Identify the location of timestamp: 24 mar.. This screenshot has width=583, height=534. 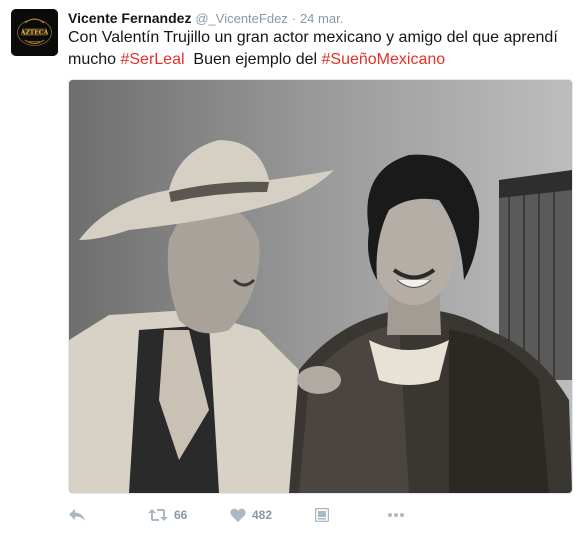
(321, 18).